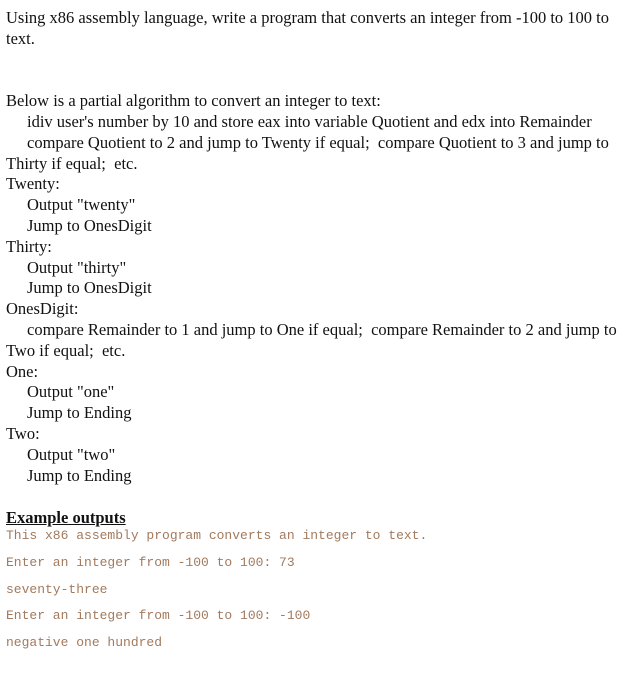 Image resolution: width=635 pixels, height=700 pixels. What do you see at coordinates (150, 562) in the screenshot?
I see `console-line: Enter an integer from -100 to 100: 73` at bounding box center [150, 562].